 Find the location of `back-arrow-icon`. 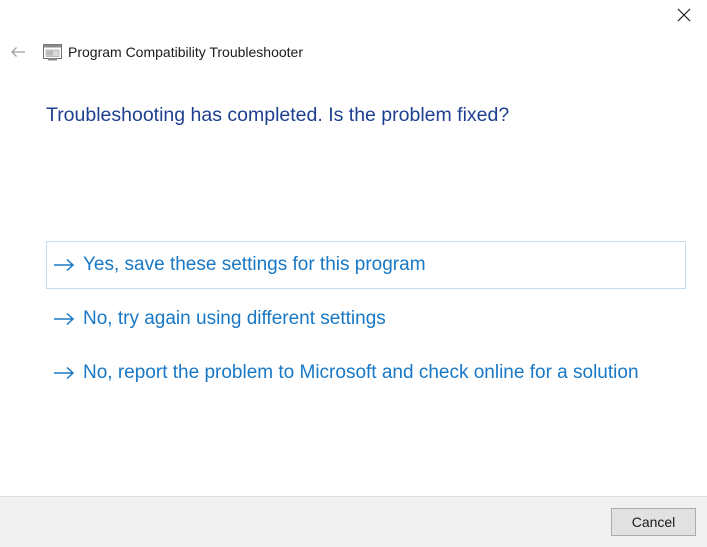

back-arrow-icon is located at coordinates (18, 52).